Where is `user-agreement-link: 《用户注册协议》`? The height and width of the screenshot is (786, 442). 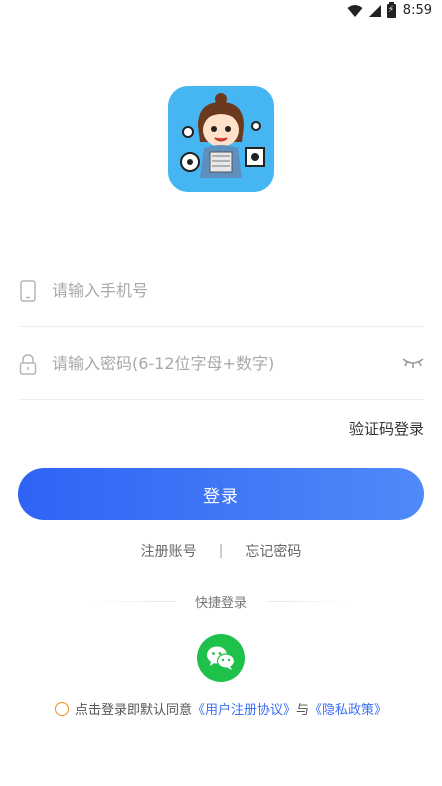
user-agreement-link: 《用户注册协议》 is located at coordinates (244, 708).